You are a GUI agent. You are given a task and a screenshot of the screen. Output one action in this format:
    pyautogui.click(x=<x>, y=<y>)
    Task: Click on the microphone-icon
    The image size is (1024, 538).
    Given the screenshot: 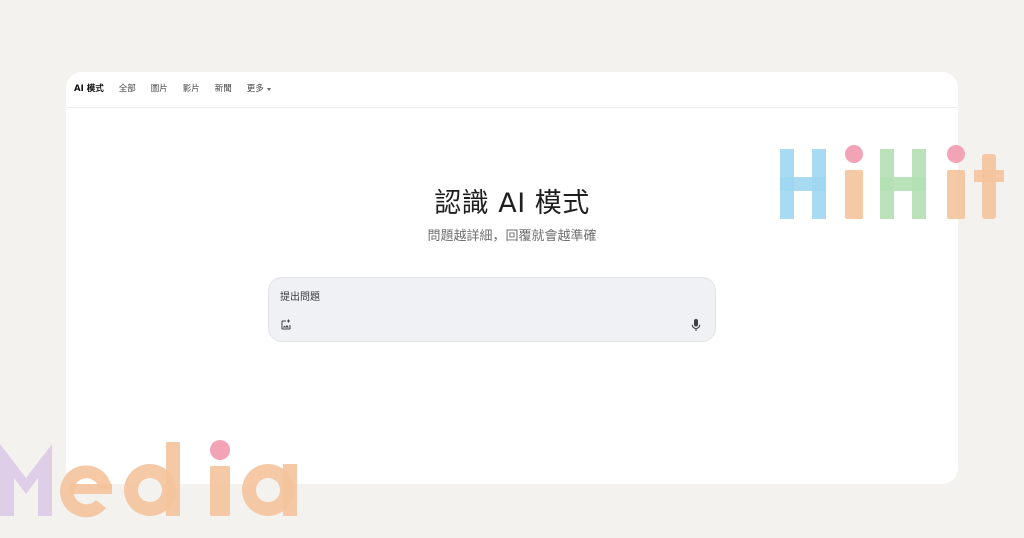 What is the action you would take?
    pyautogui.click(x=696, y=325)
    